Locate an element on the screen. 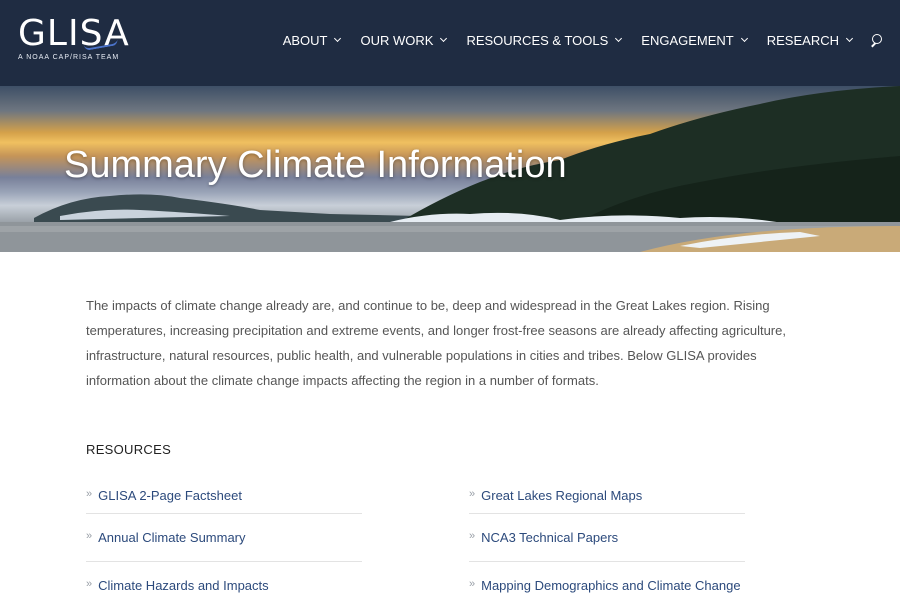 The height and width of the screenshot is (600, 900). nav-item-label: ABOUT is located at coordinates (305, 40).